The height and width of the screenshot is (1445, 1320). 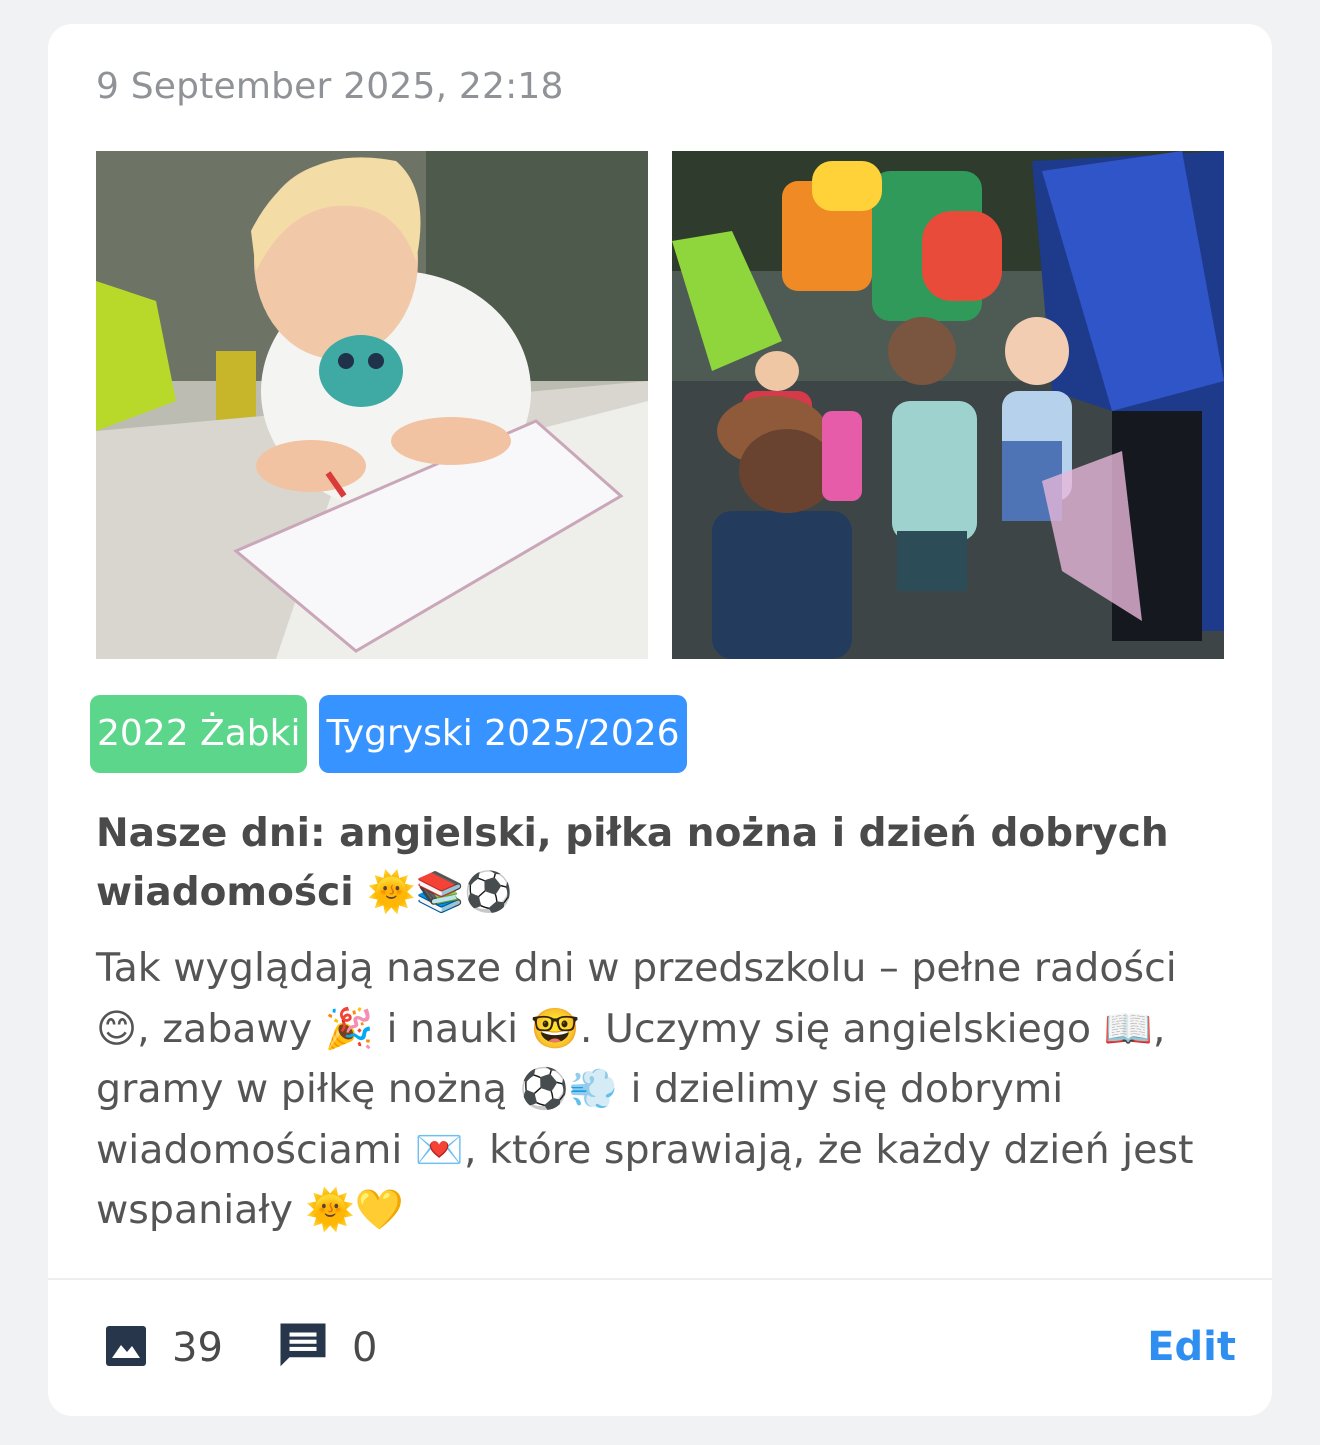 What do you see at coordinates (197, 1348) in the screenshot?
I see `photo-count: 39` at bounding box center [197, 1348].